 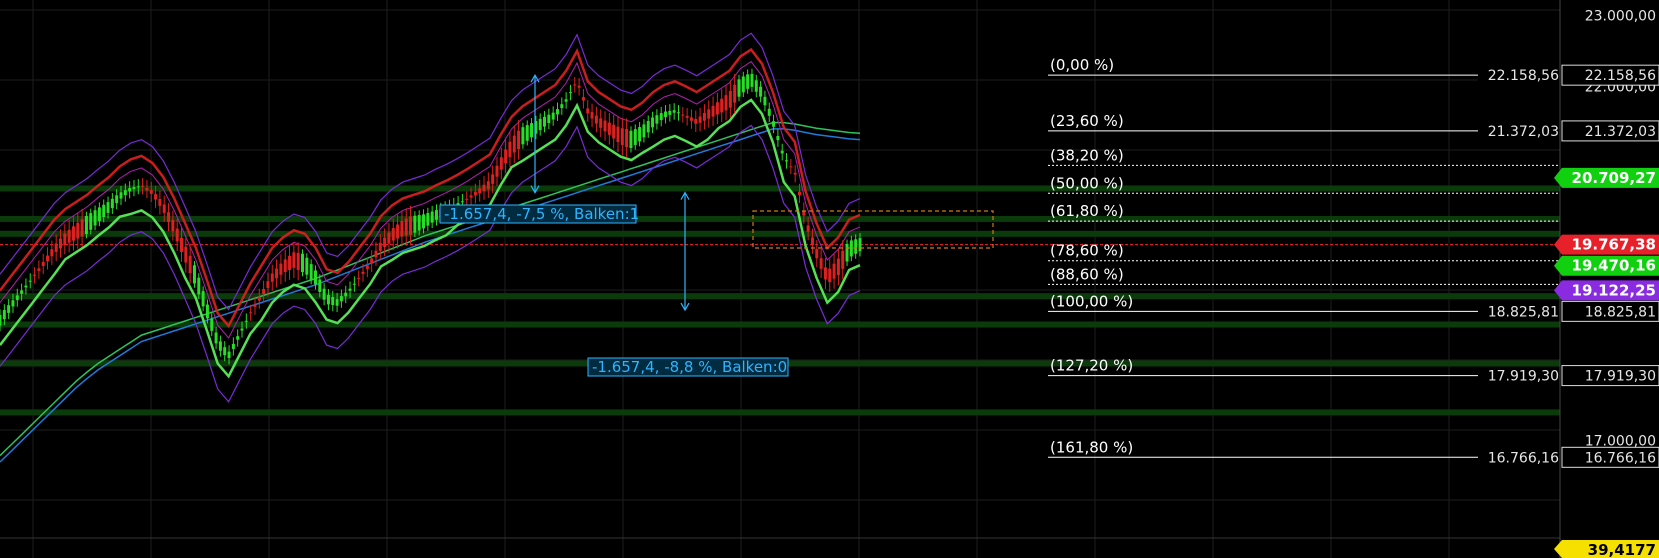 What do you see at coordinates (1087, 155) in the screenshot?
I see `fib-level-label: (38,20 %)` at bounding box center [1087, 155].